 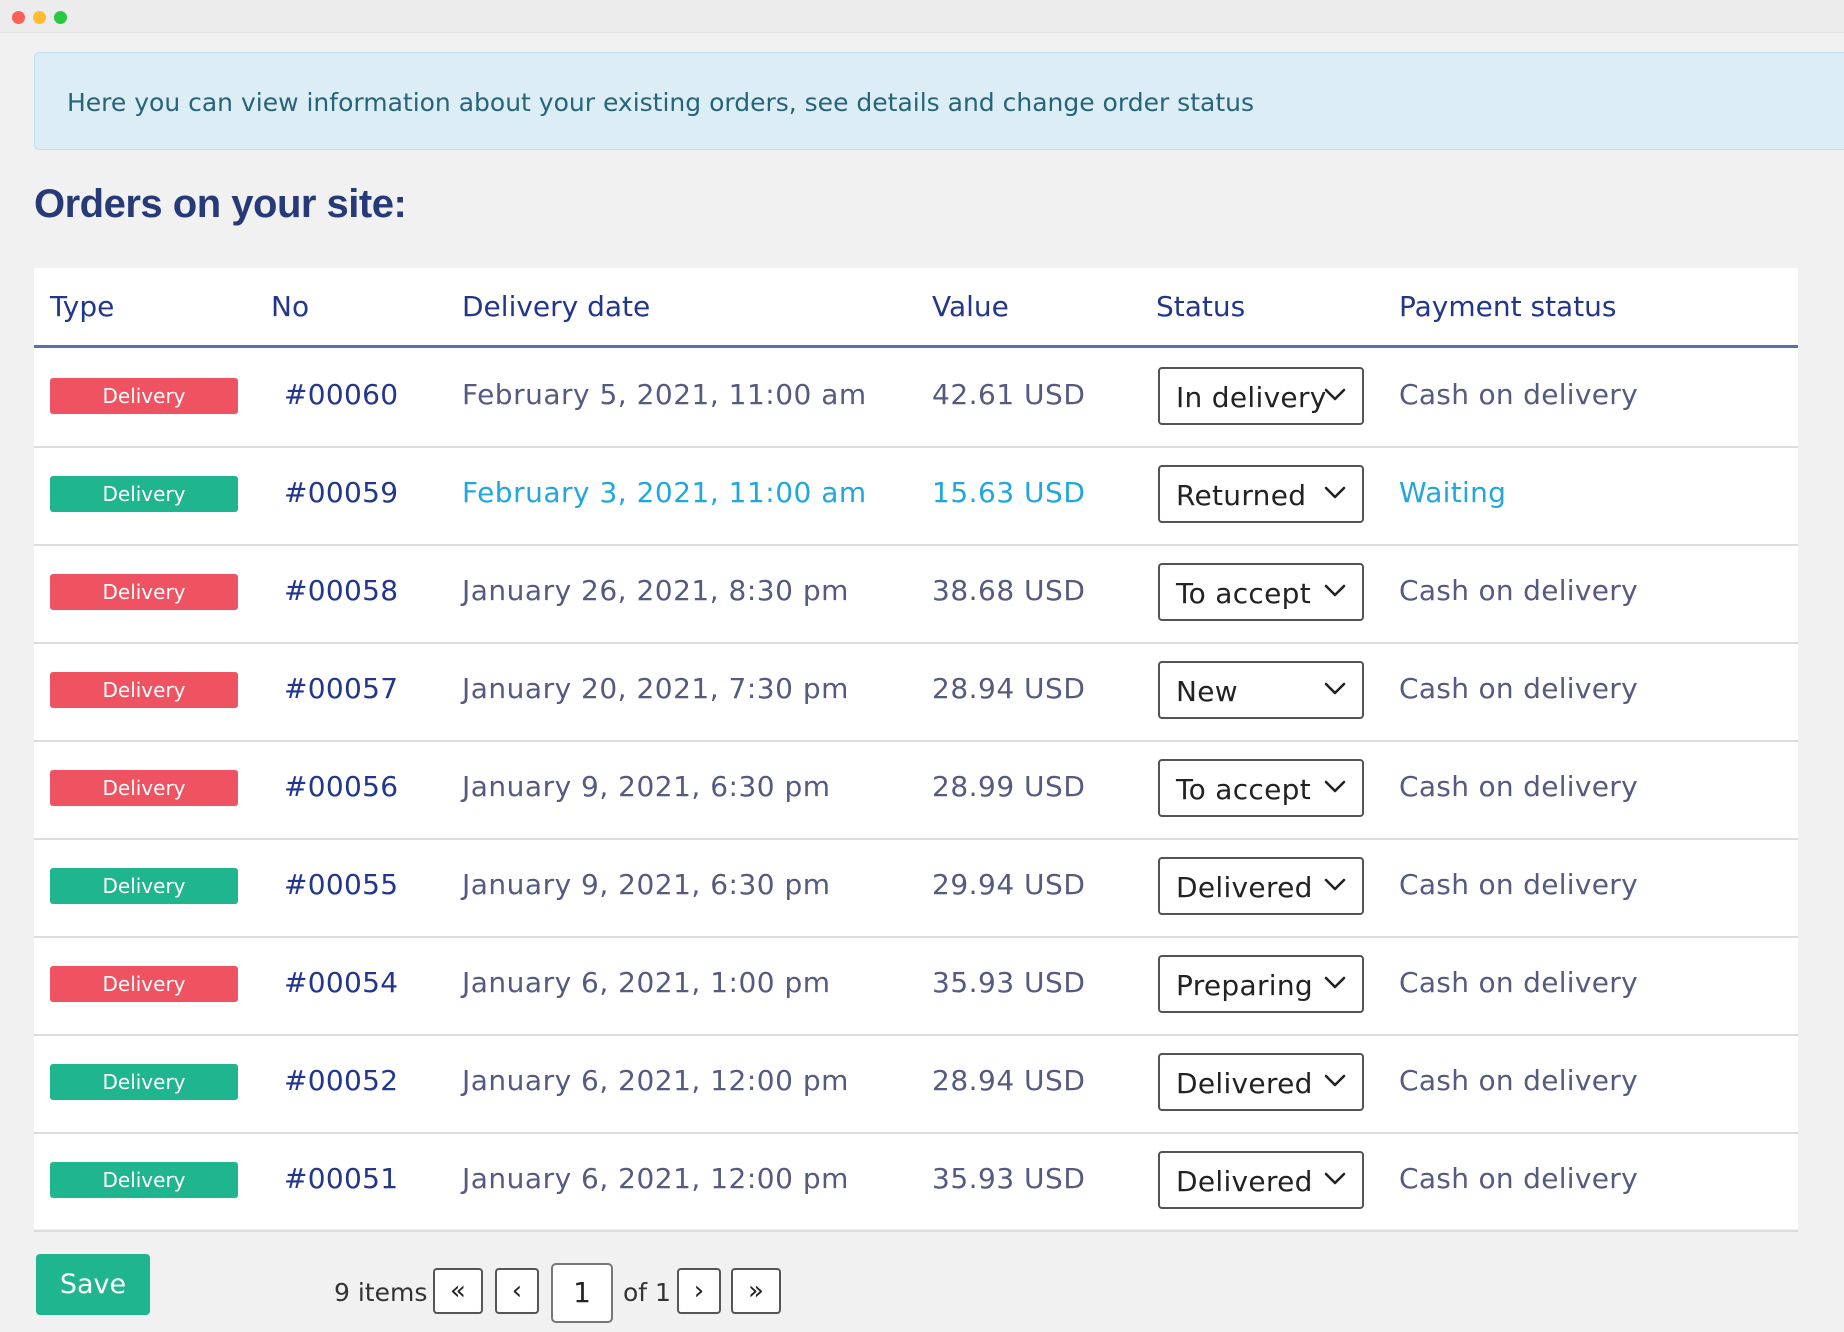 I want to click on status-select: Preparing, so click(x=1261, y=984).